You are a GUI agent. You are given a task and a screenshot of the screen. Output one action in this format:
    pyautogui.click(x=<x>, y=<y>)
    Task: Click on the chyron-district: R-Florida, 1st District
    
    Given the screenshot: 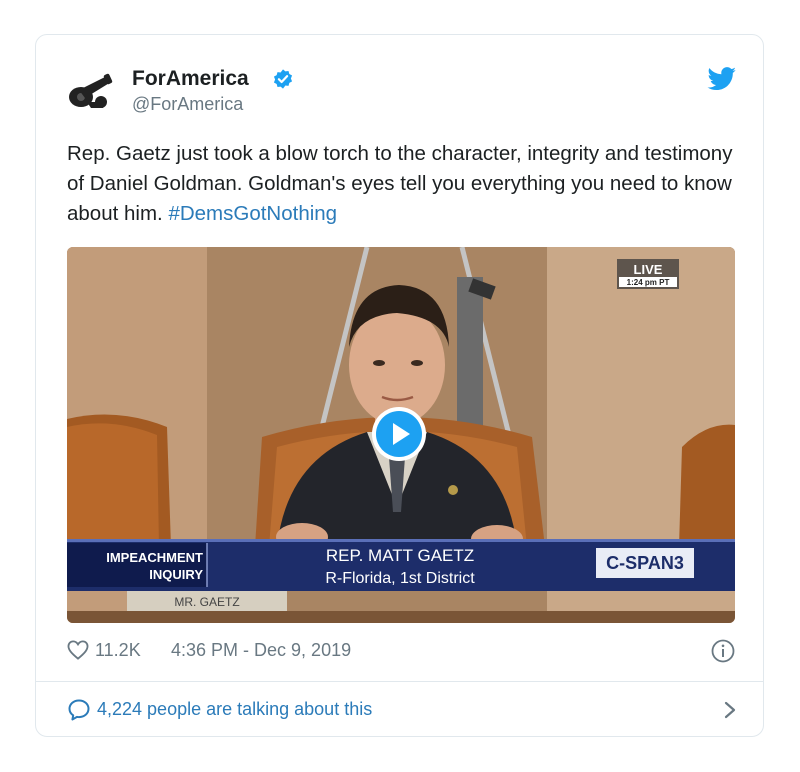 What is the action you would take?
    pyautogui.click(x=400, y=578)
    